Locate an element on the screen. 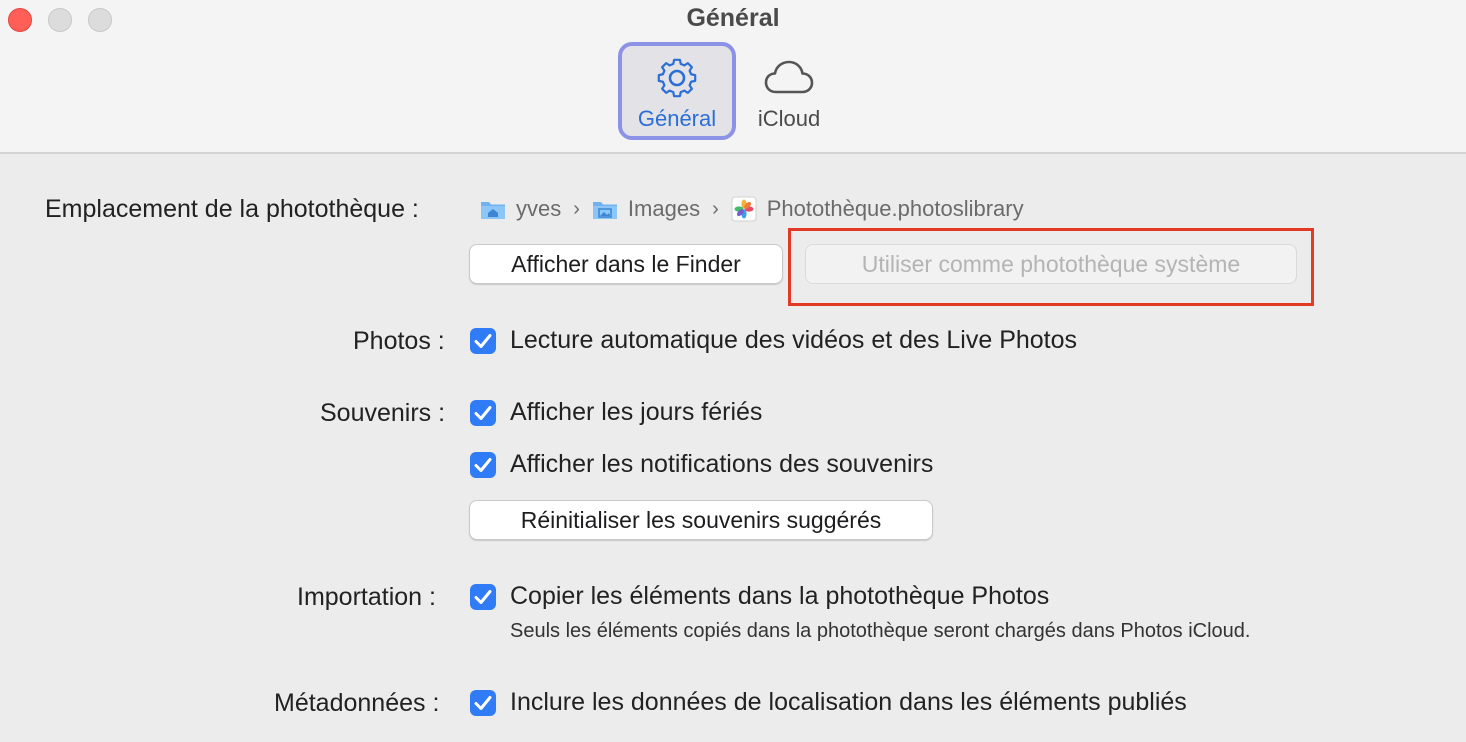  photos-label: Photos : is located at coordinates (399, 341).